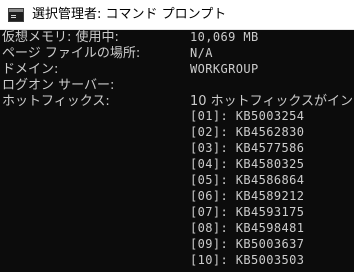 The width and height of the screenshot is (354, 272). What do you see at coordinates (247, 212) in the screenshot?
I see `hotfix-entry: [07]: KB4593175` at bounding box center [247, 212].